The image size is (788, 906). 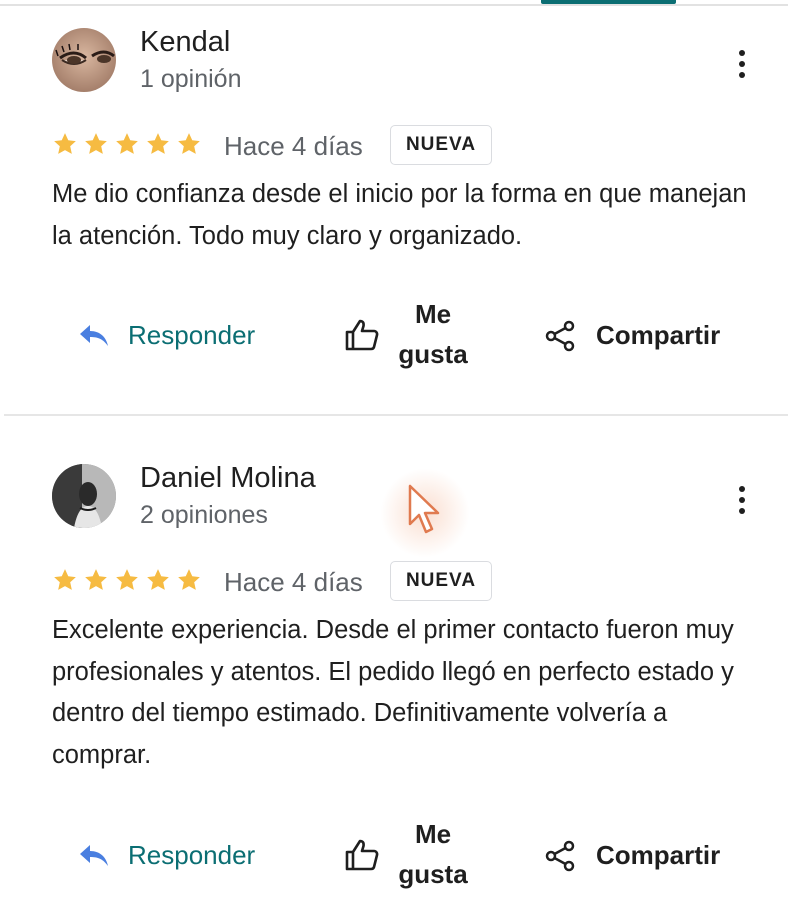 I want to click on reviewer-review-count: 2 opiniones, so click(x=204, y=515).